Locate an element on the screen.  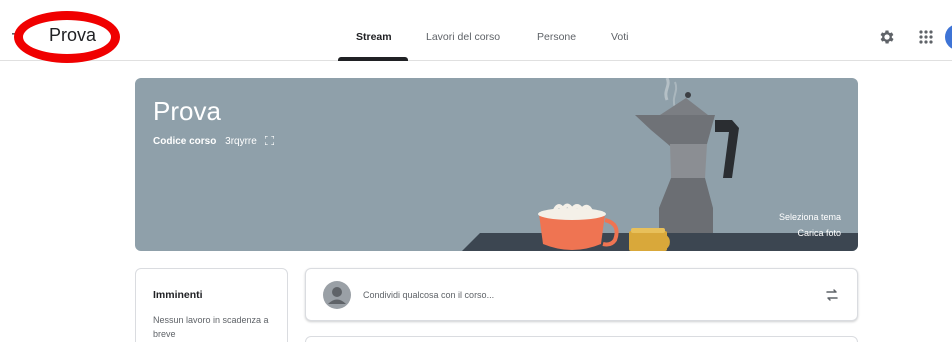
stream-post-card is located at coordinates (581, 339).